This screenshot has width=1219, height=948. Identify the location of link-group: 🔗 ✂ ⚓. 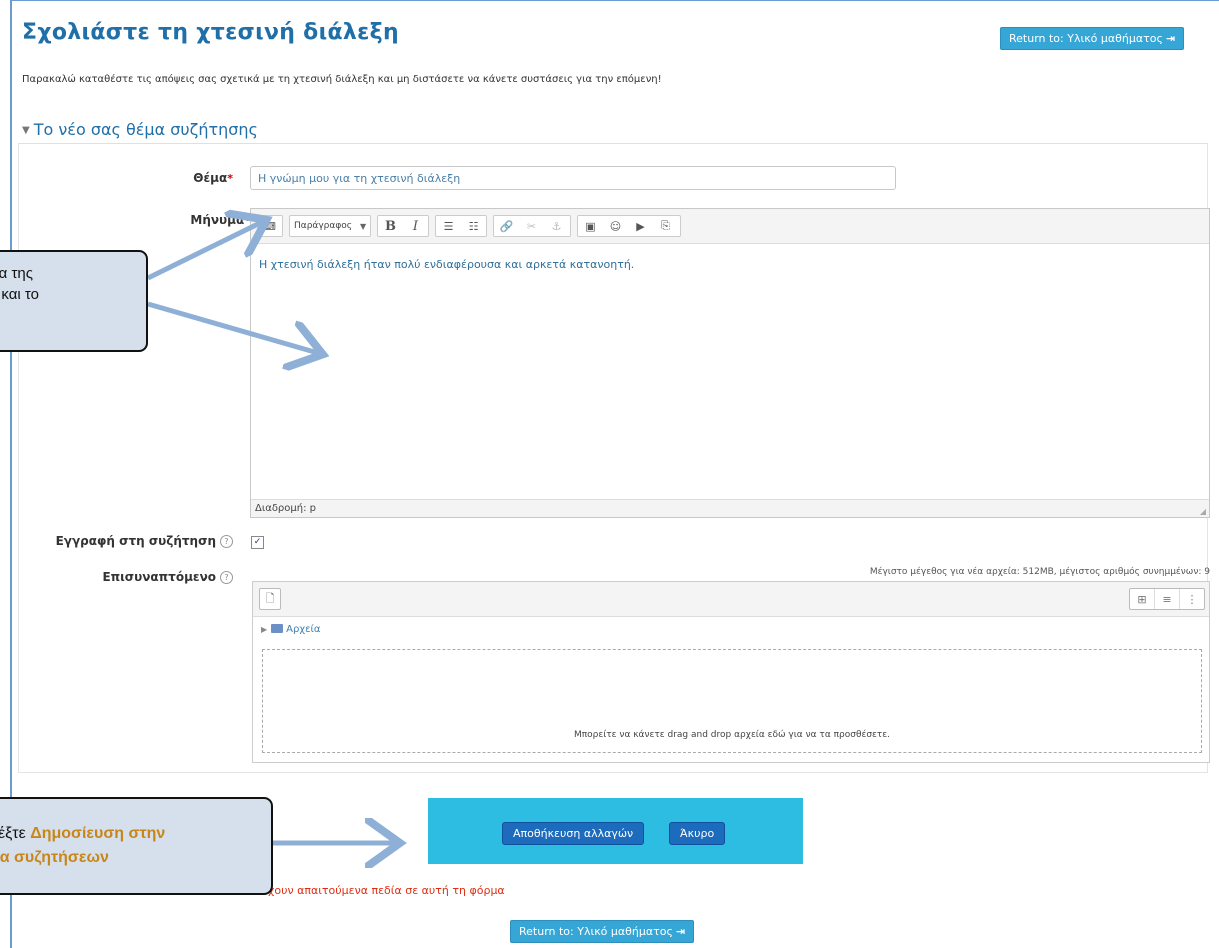
(532, 226).